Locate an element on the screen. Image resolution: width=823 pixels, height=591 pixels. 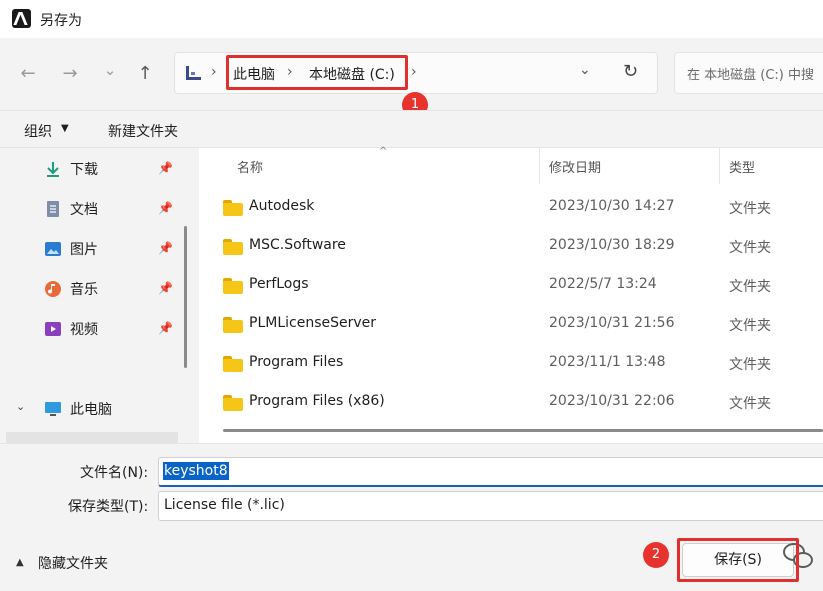
sort-ascending-icon: ^ is located at coordinates (383, 151).